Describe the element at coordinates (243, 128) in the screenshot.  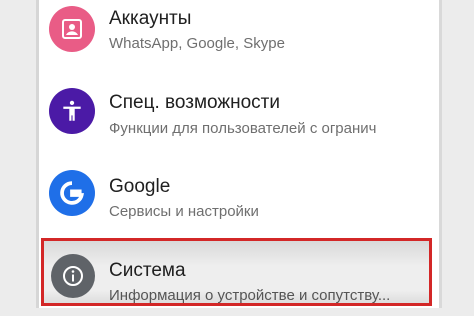
I see `settings-item-subtitle: Функции для пользователей с огранич` at that location.